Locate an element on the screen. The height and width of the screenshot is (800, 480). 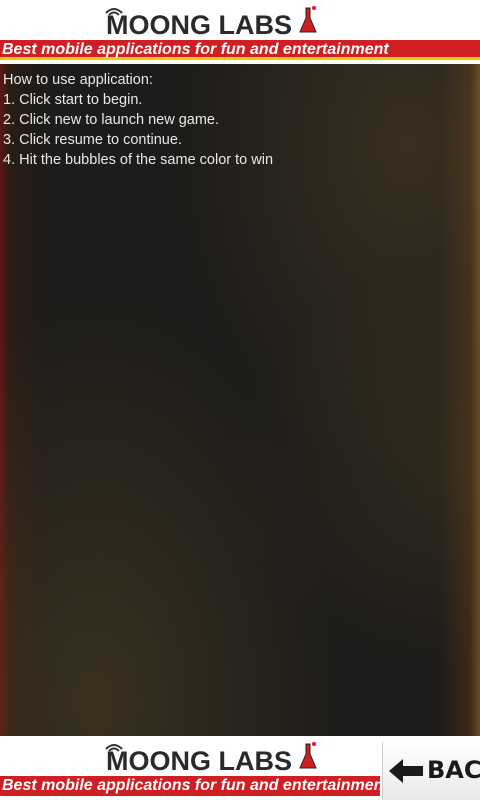
arrow-left-icon is located at coordinates (406, 771).